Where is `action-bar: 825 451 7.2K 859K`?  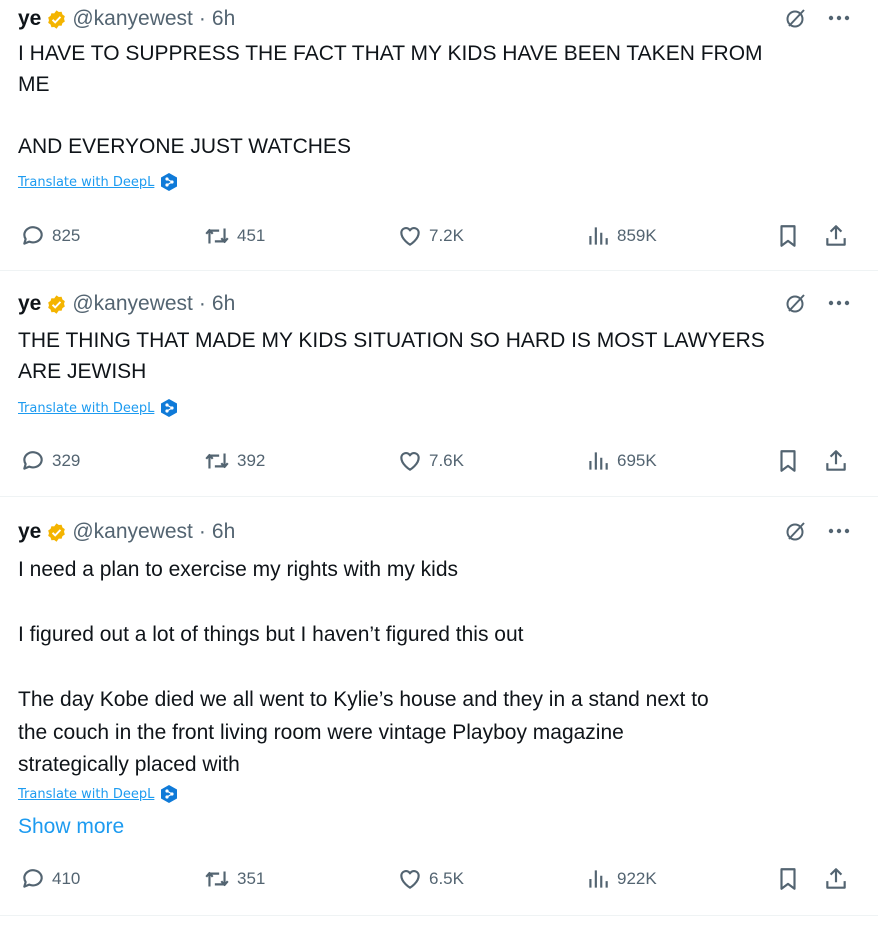
action-bar: 825 451 7.2K 859K is located at coordinates (439, 236).